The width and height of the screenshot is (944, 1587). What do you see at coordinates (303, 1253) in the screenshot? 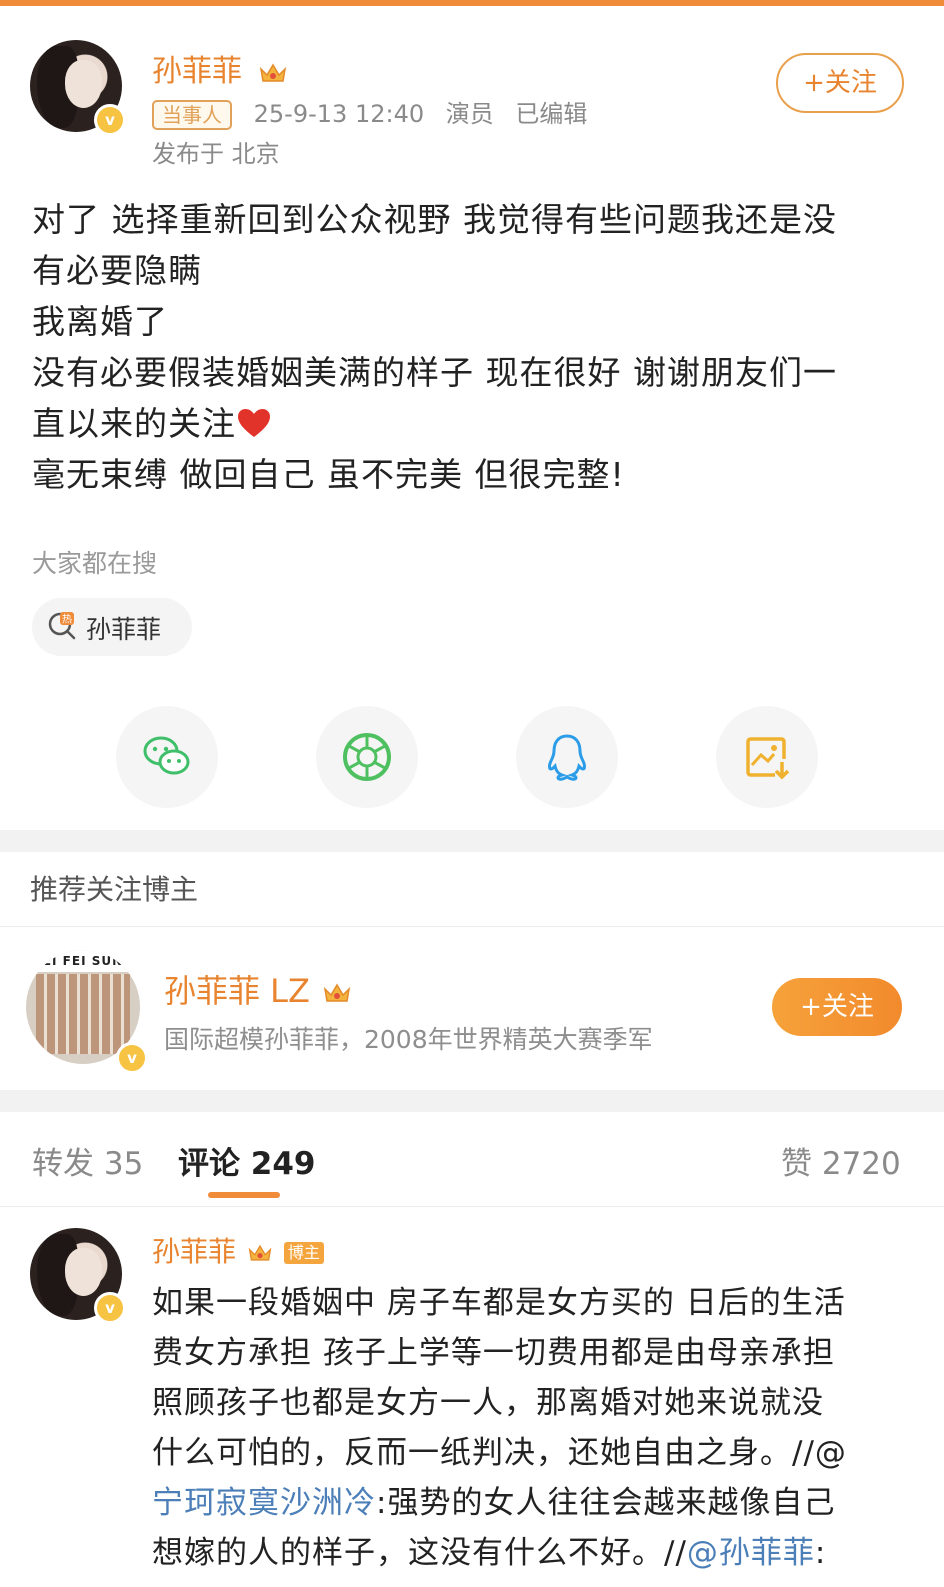
I see `author-badge: 博主` at bounding box center [303, 1253].